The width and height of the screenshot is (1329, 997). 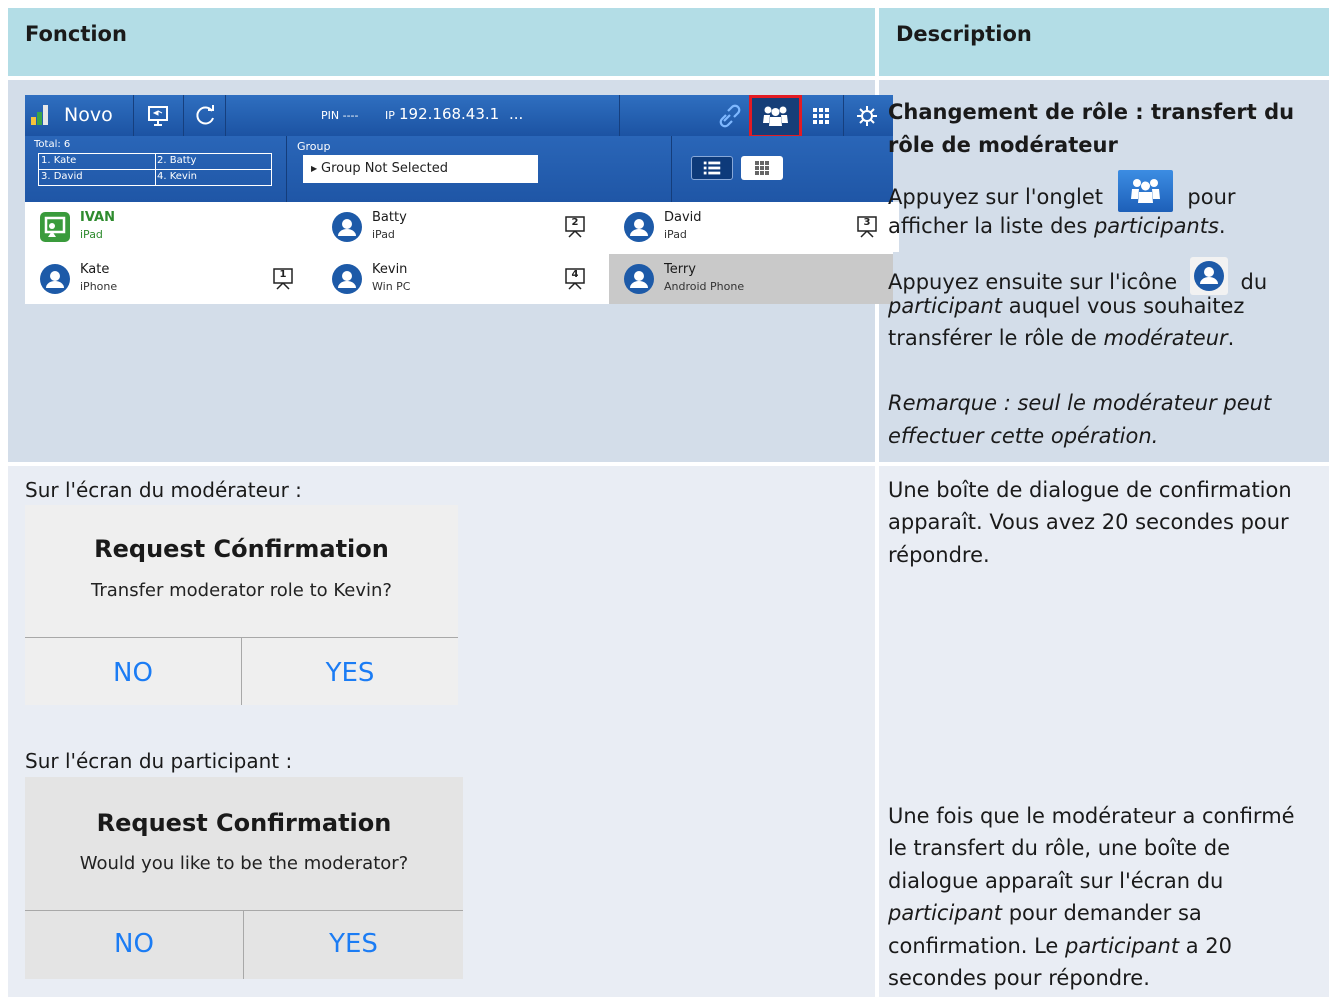 I want to click on row2-desc2-line4-b: pour demander sa, so click(x=1102, y=913).